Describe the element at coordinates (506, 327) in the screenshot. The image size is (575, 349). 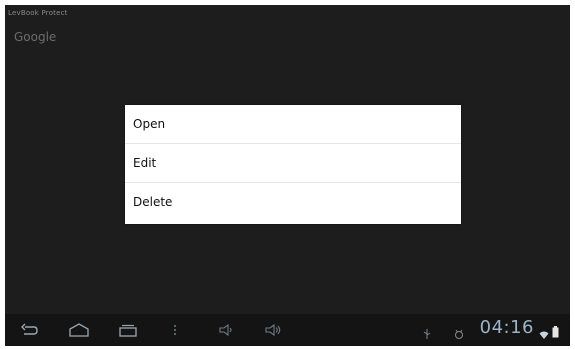
I see `status-clock: 04:16` at that location.